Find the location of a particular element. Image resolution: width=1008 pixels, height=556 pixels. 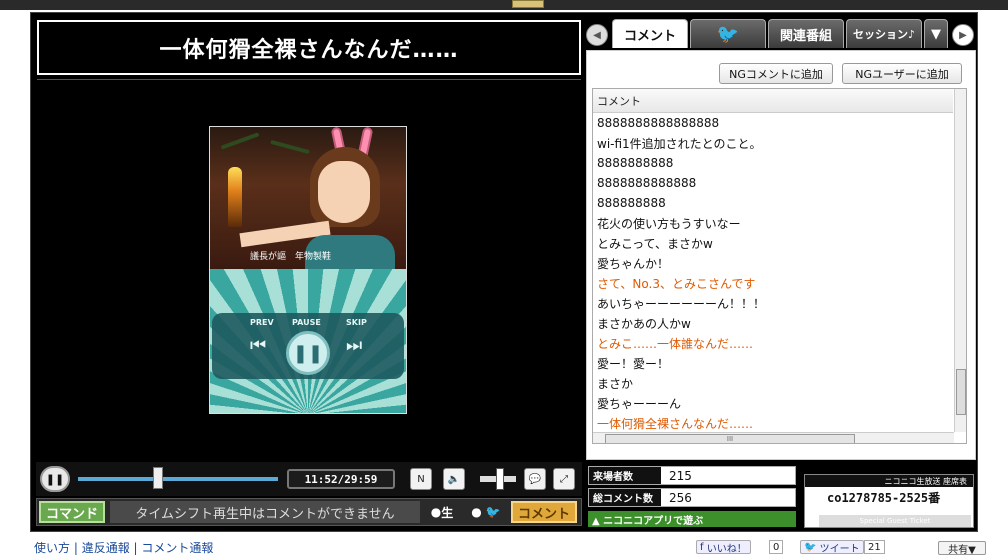

tweet-label: ツイート is located at coordinates (839, 549).